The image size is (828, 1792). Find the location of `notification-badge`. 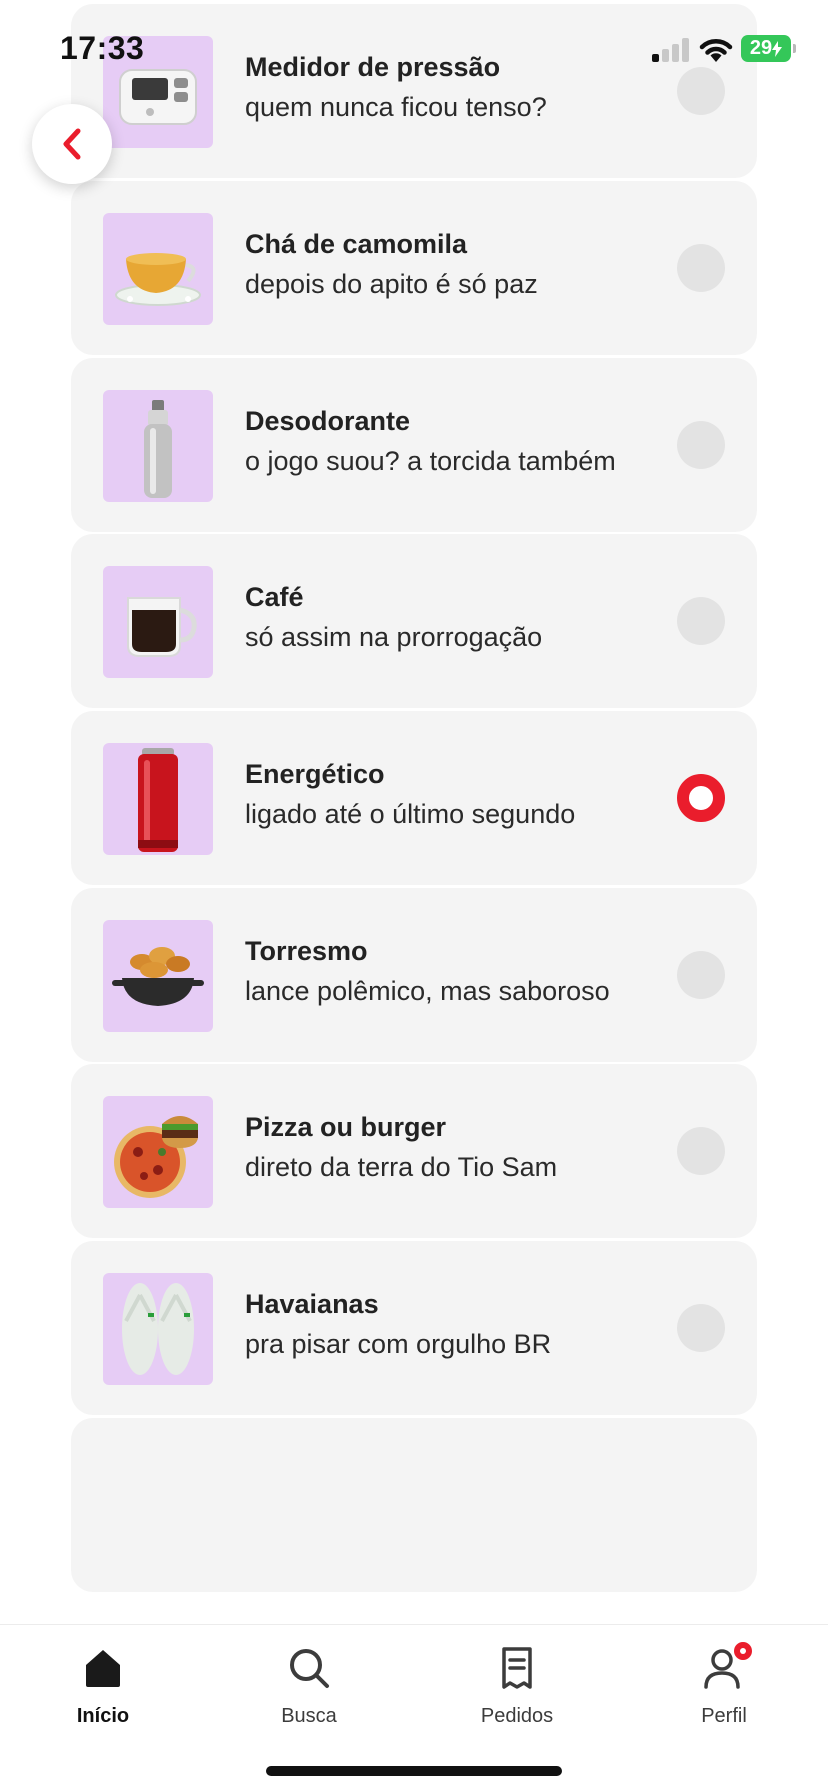

notification-badge is located at coordinates (743, 1651).